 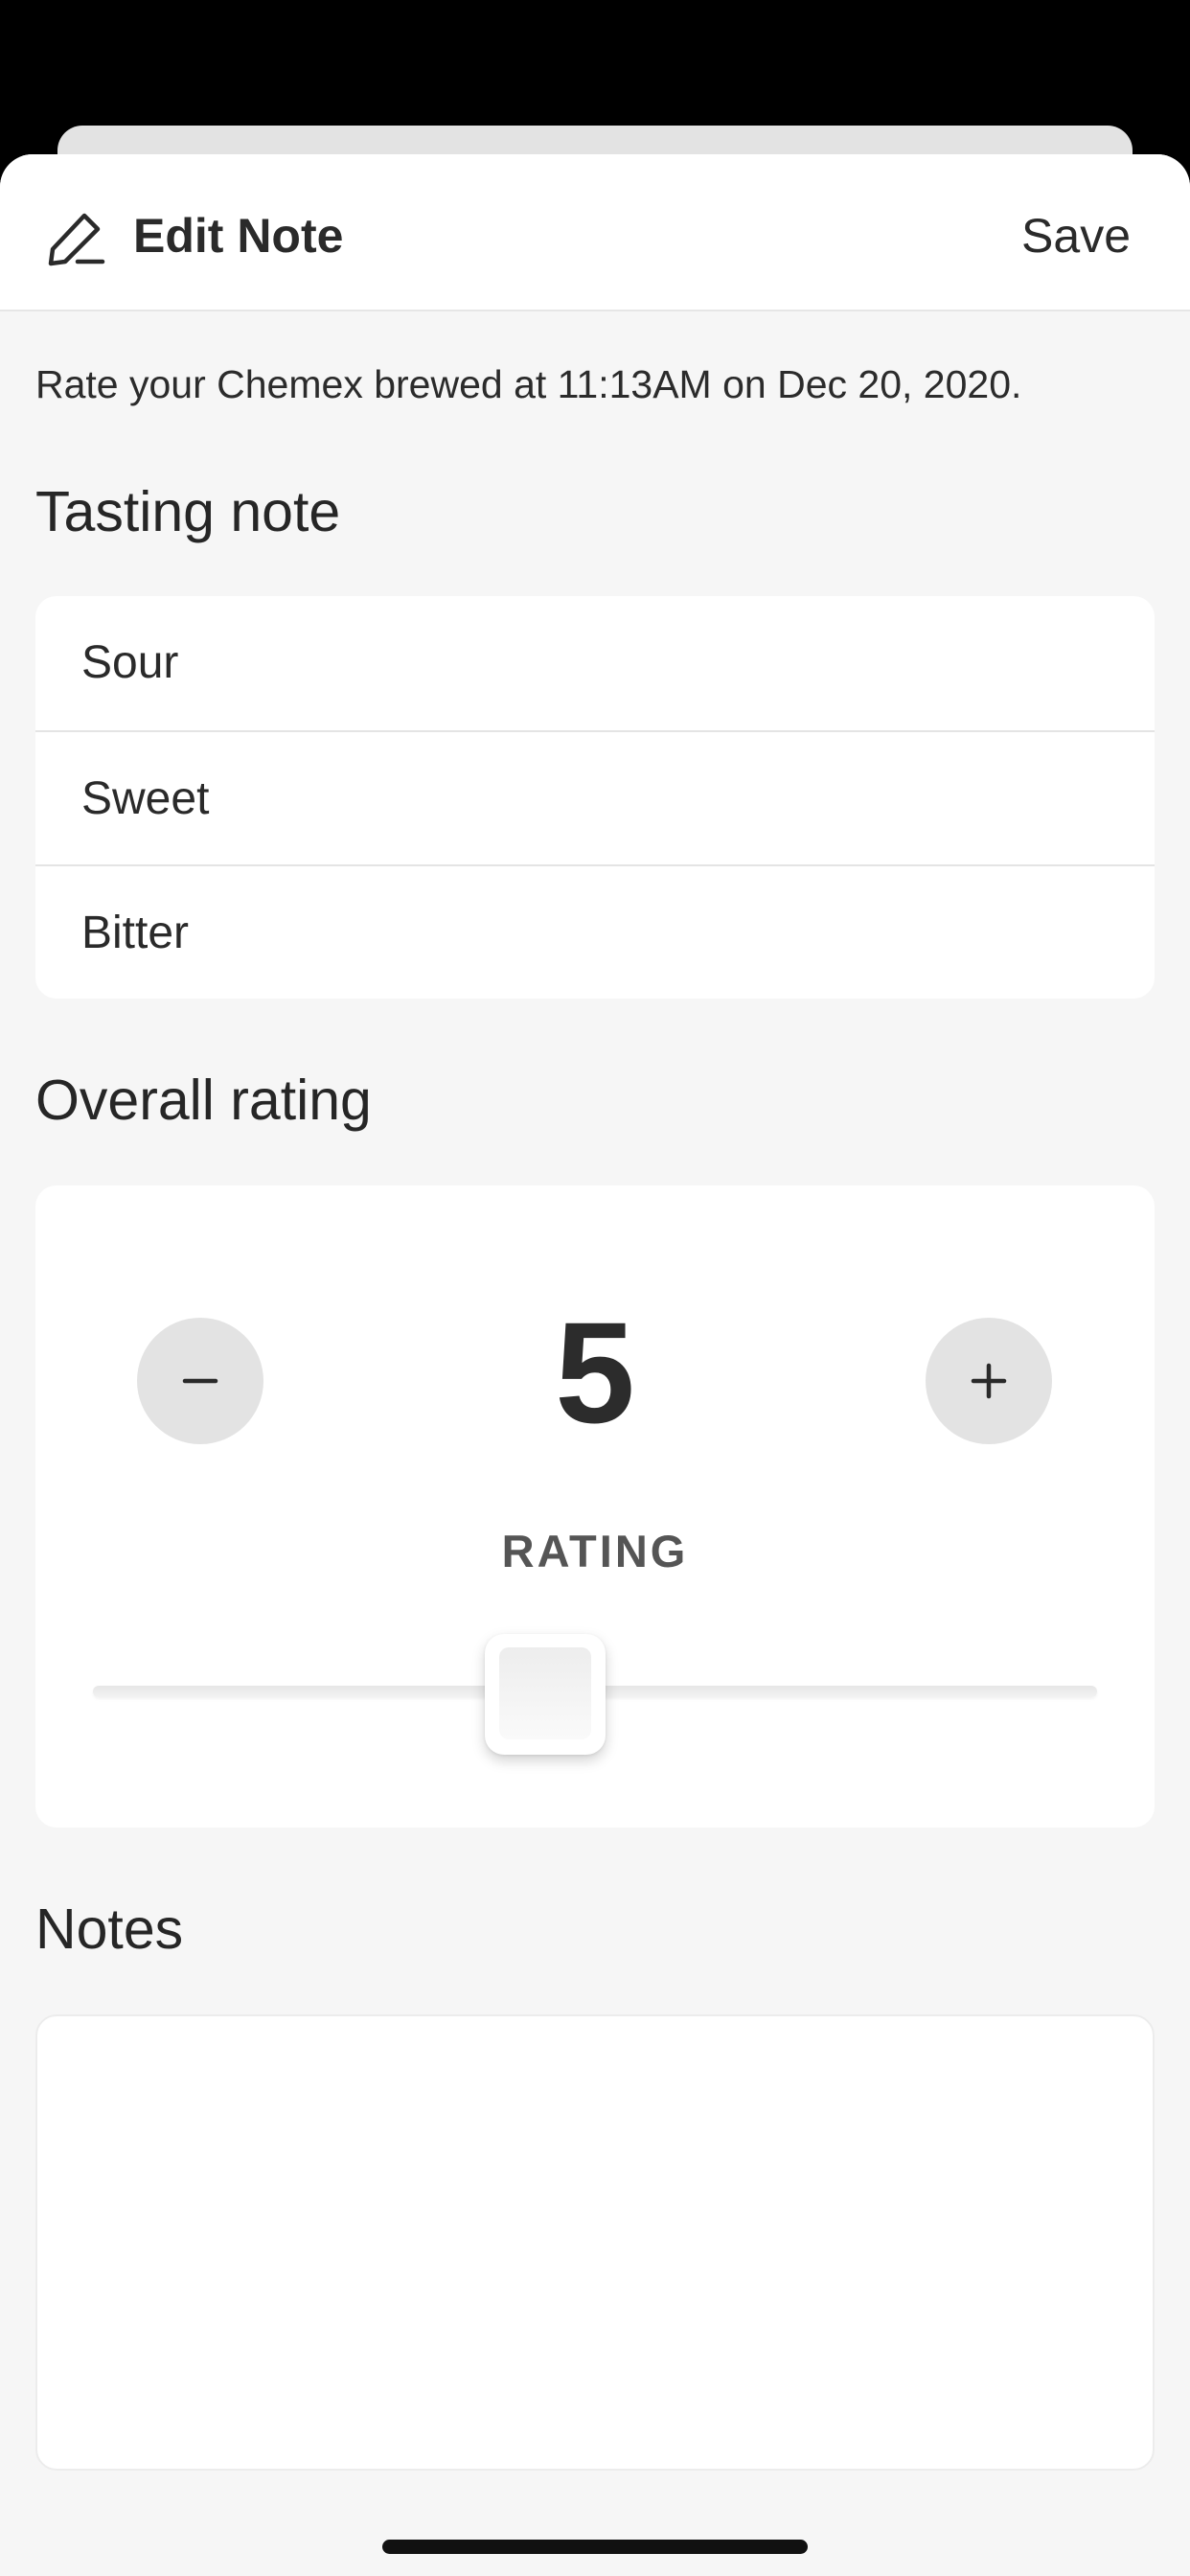 What do you see at coordinates (595, 931) in the screenshot?
I see `tasting-option-bitter: Bitter` at bounding box center [595, 931].